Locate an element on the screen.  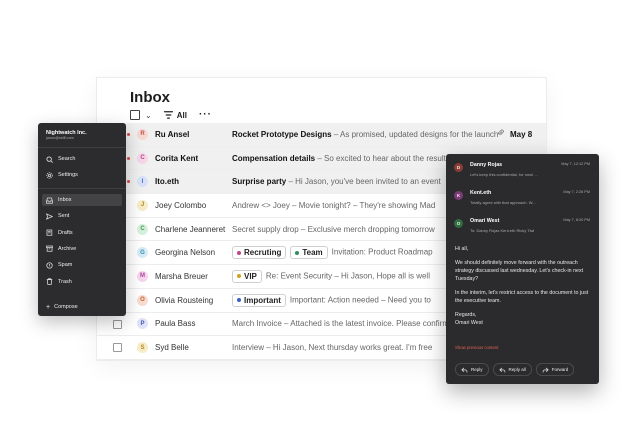
sidebar-item-label: Drafts is located at coordinates (65, 232).